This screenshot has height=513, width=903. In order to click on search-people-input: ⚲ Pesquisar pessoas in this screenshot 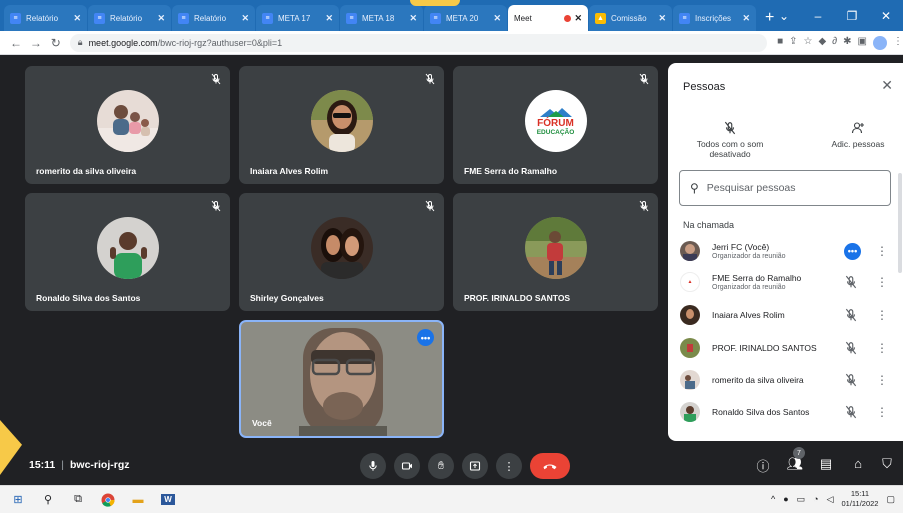, I will do `click(785, 188)`.